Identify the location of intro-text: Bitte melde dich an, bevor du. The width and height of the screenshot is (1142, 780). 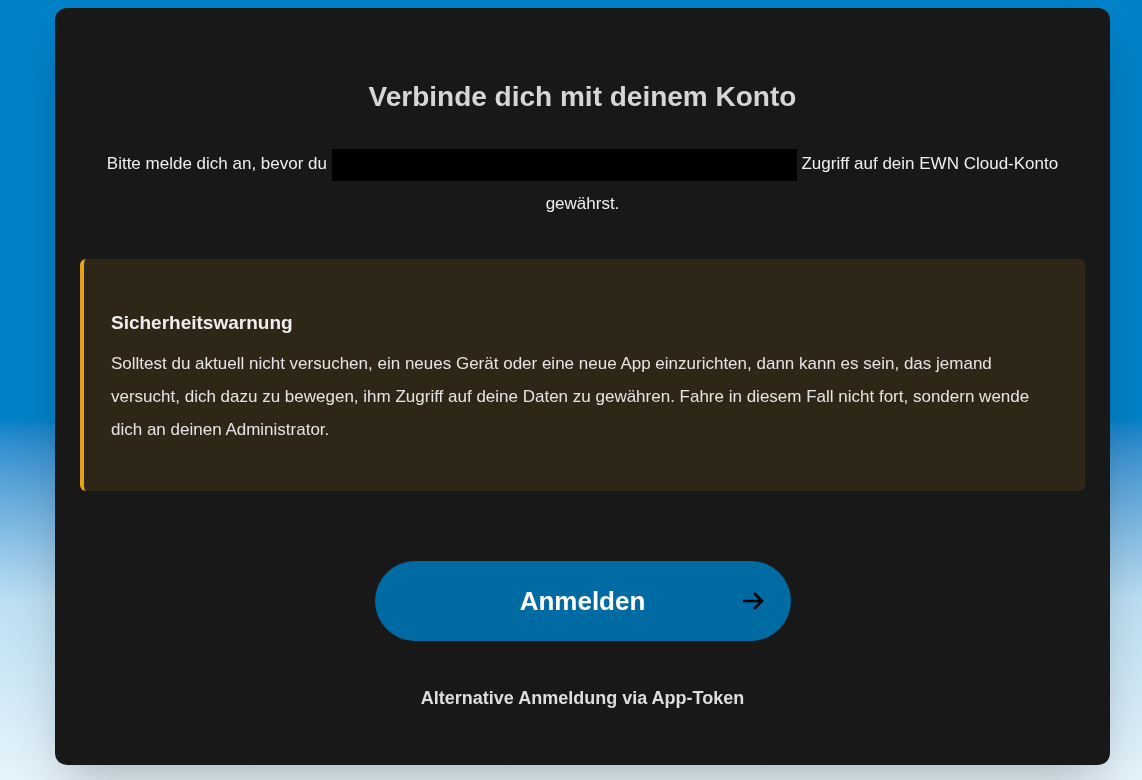
(216, 163).